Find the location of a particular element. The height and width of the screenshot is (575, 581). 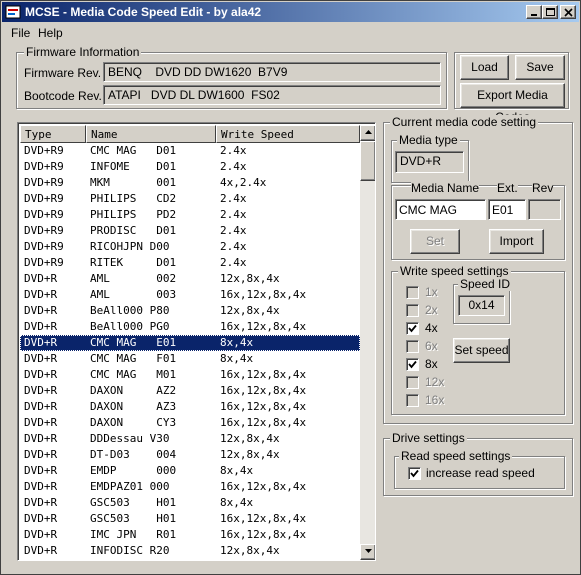

scroll-thumb is located at coordinates (367, 161).